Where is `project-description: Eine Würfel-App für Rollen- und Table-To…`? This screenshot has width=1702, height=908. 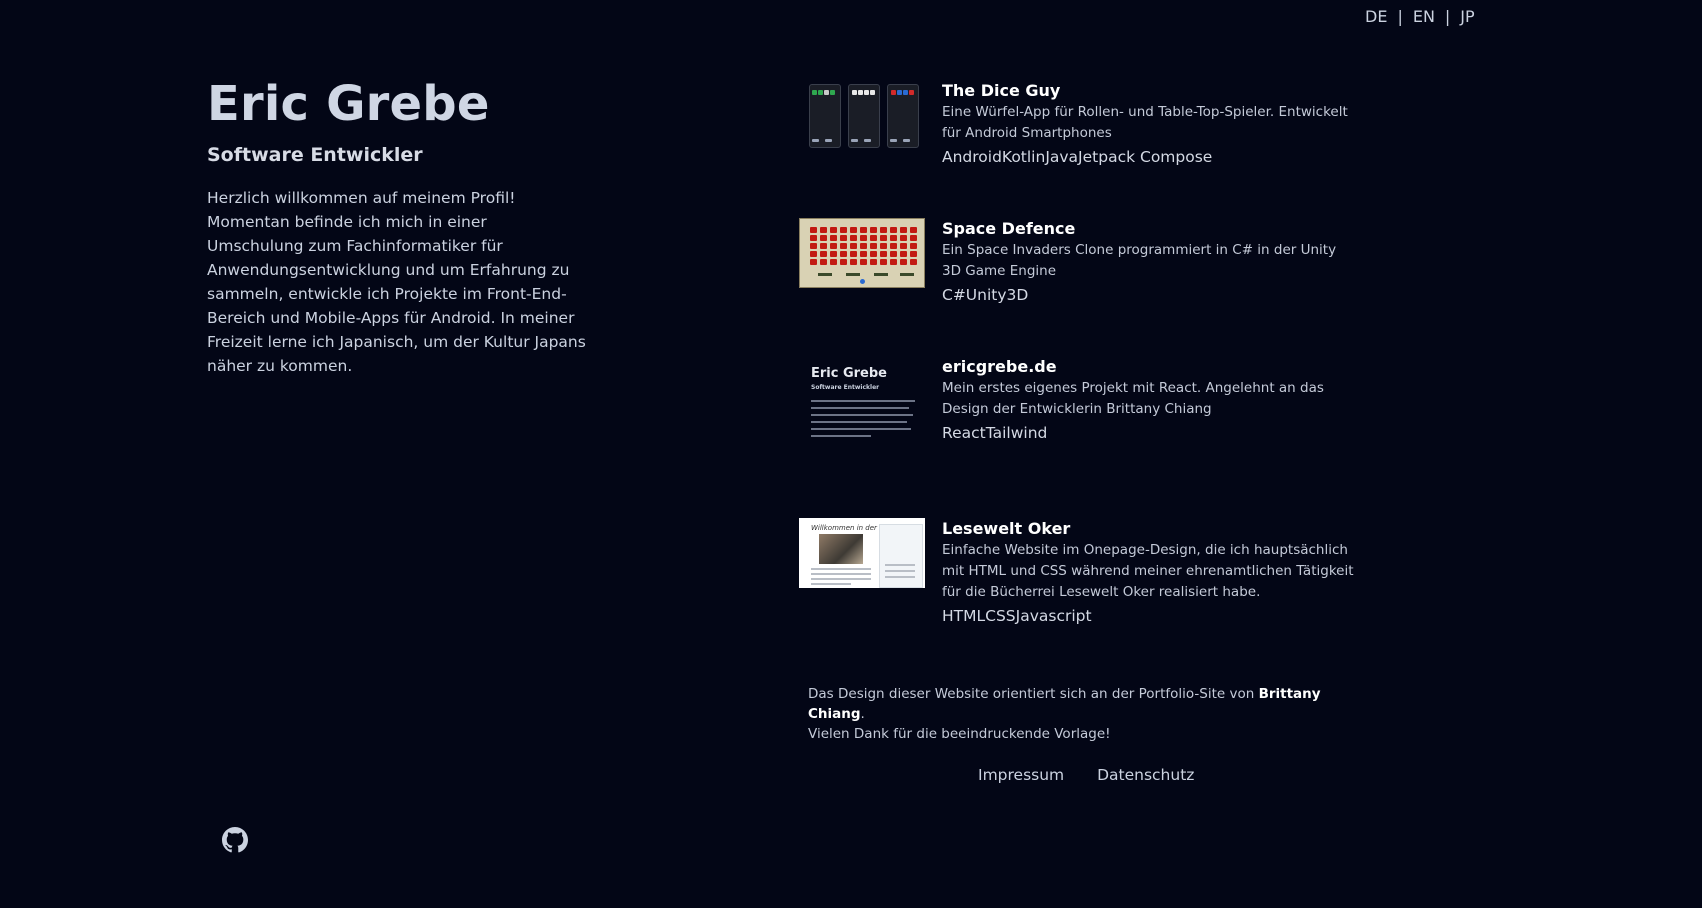 project-description: Eine Würfel-App für Rollen- und Table-To… is located at coordinates (1145, 122).